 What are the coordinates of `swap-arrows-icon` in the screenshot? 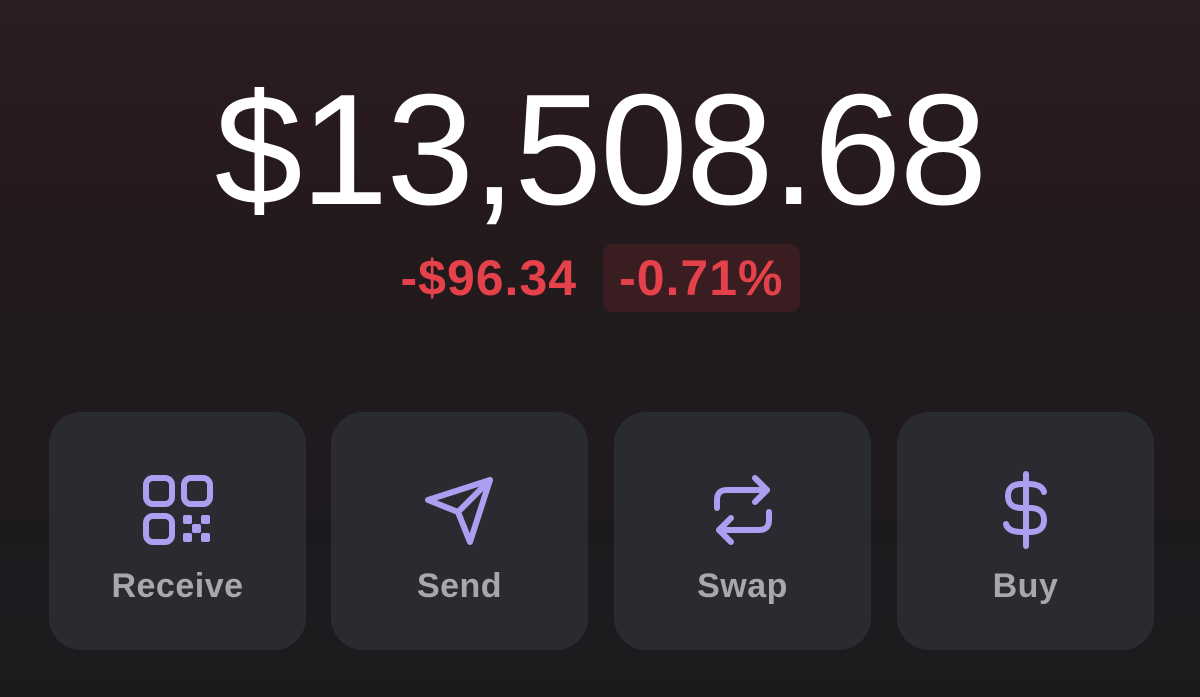 It's located at (743, 510).